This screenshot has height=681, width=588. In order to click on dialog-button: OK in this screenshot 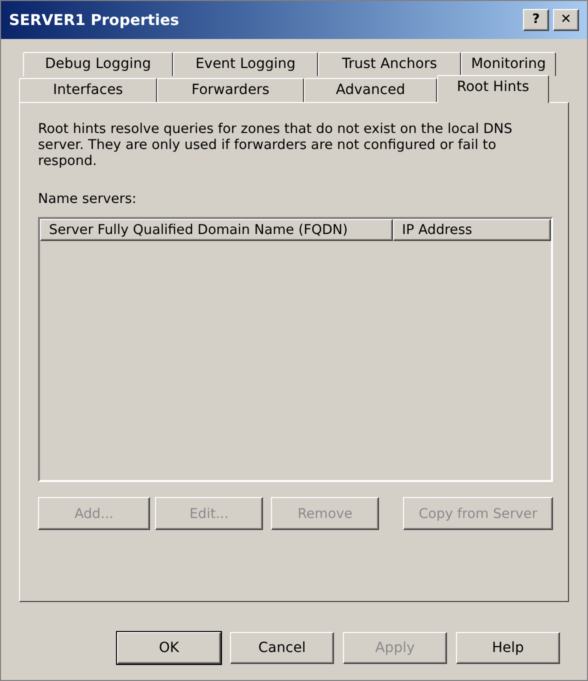, I will do `click(169, 648)`.